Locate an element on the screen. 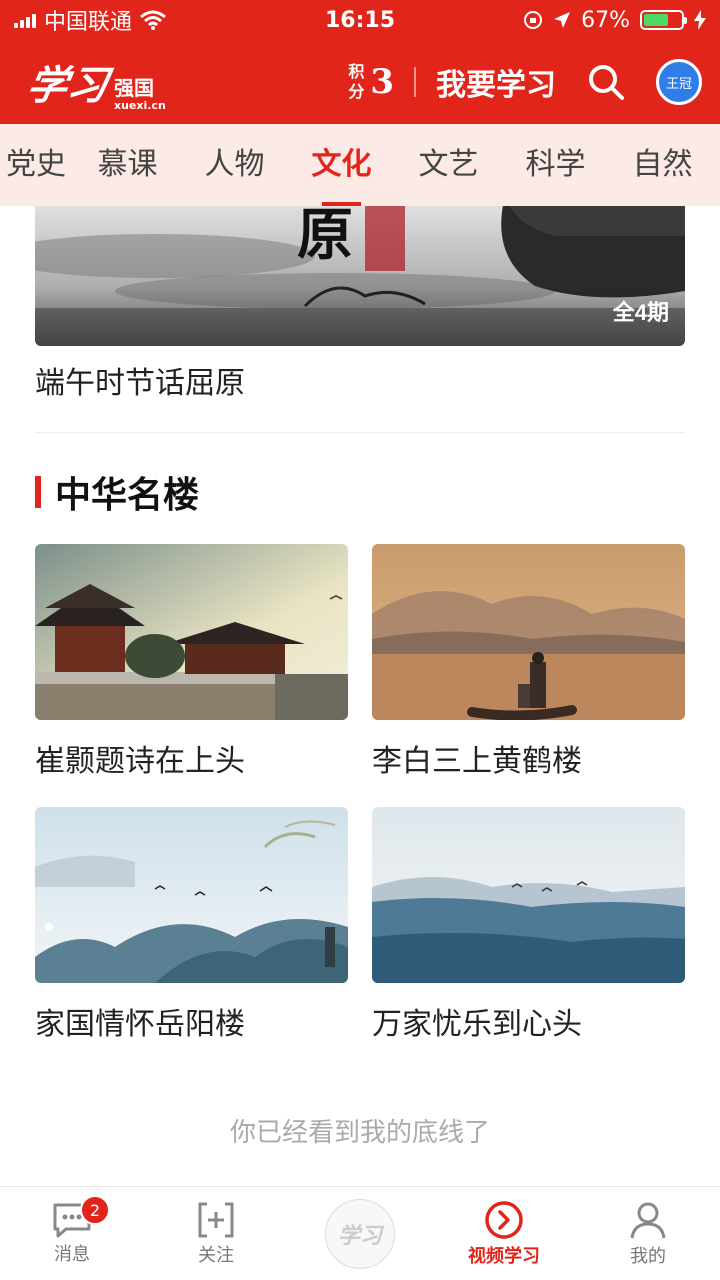 The width and height of the screenshot is (720, 1280). charging-icon is located at coordinates (700, 20).